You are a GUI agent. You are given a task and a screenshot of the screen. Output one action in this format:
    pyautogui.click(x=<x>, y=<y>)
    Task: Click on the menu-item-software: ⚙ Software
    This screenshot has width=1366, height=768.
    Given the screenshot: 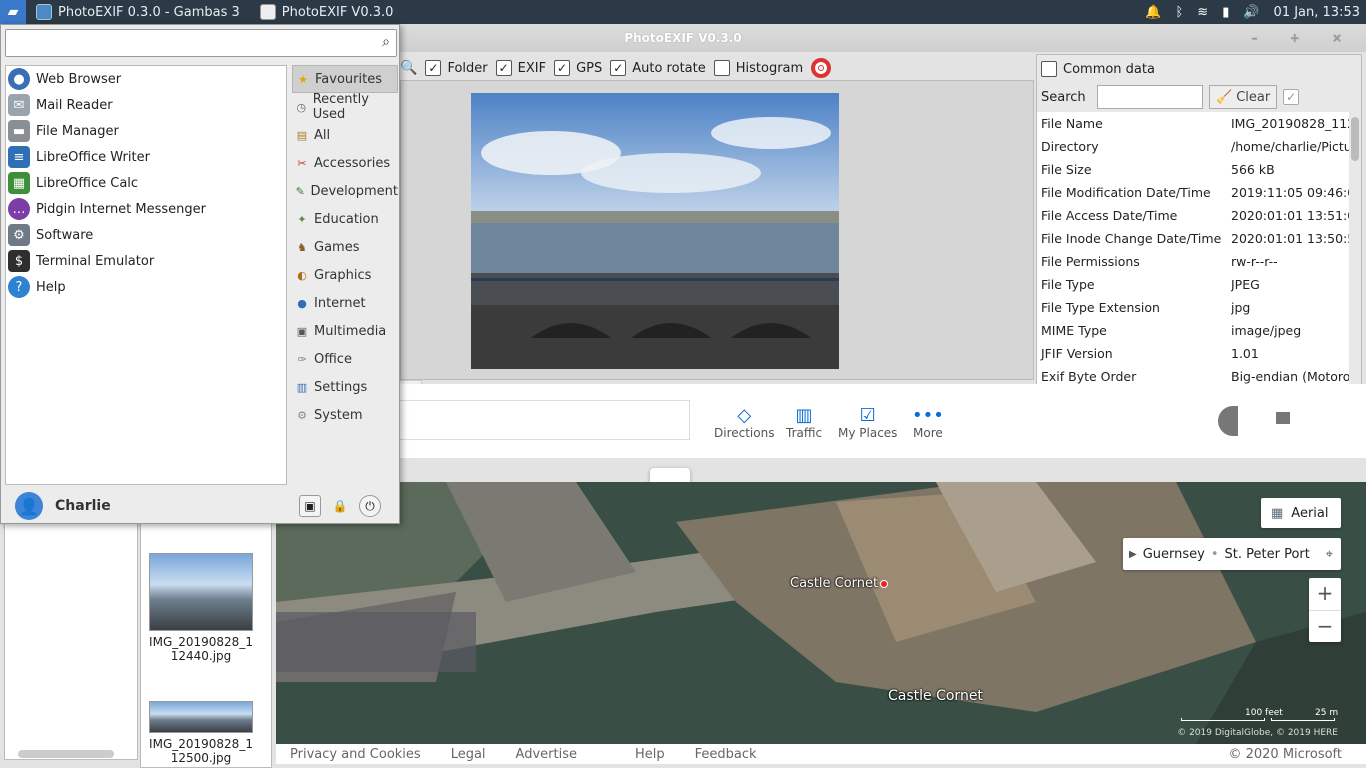 What is the action you would take?
    pyautogui.click(x=146, y=235)
    